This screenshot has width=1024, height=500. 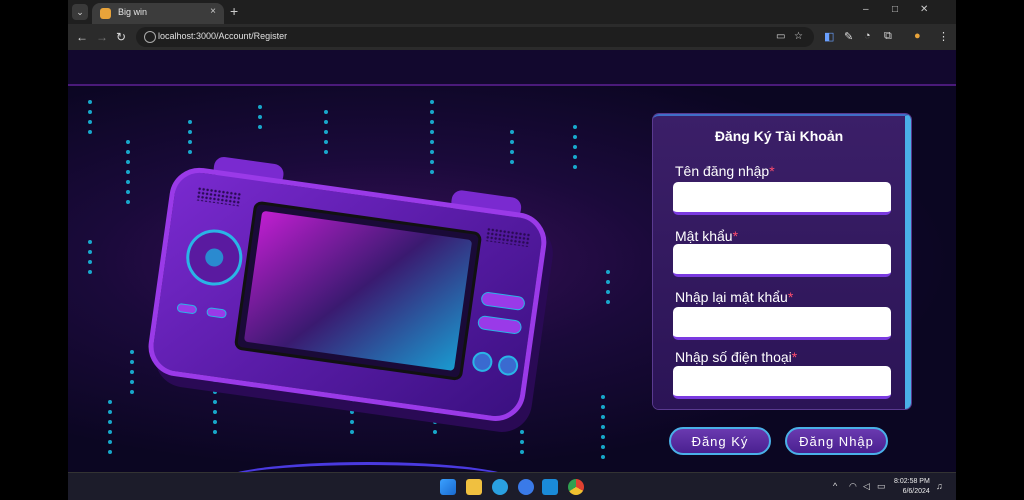 What do you see at coordinates (782, 198) in the screenshot?
I see `username-field` at bounding box center [782, 198].